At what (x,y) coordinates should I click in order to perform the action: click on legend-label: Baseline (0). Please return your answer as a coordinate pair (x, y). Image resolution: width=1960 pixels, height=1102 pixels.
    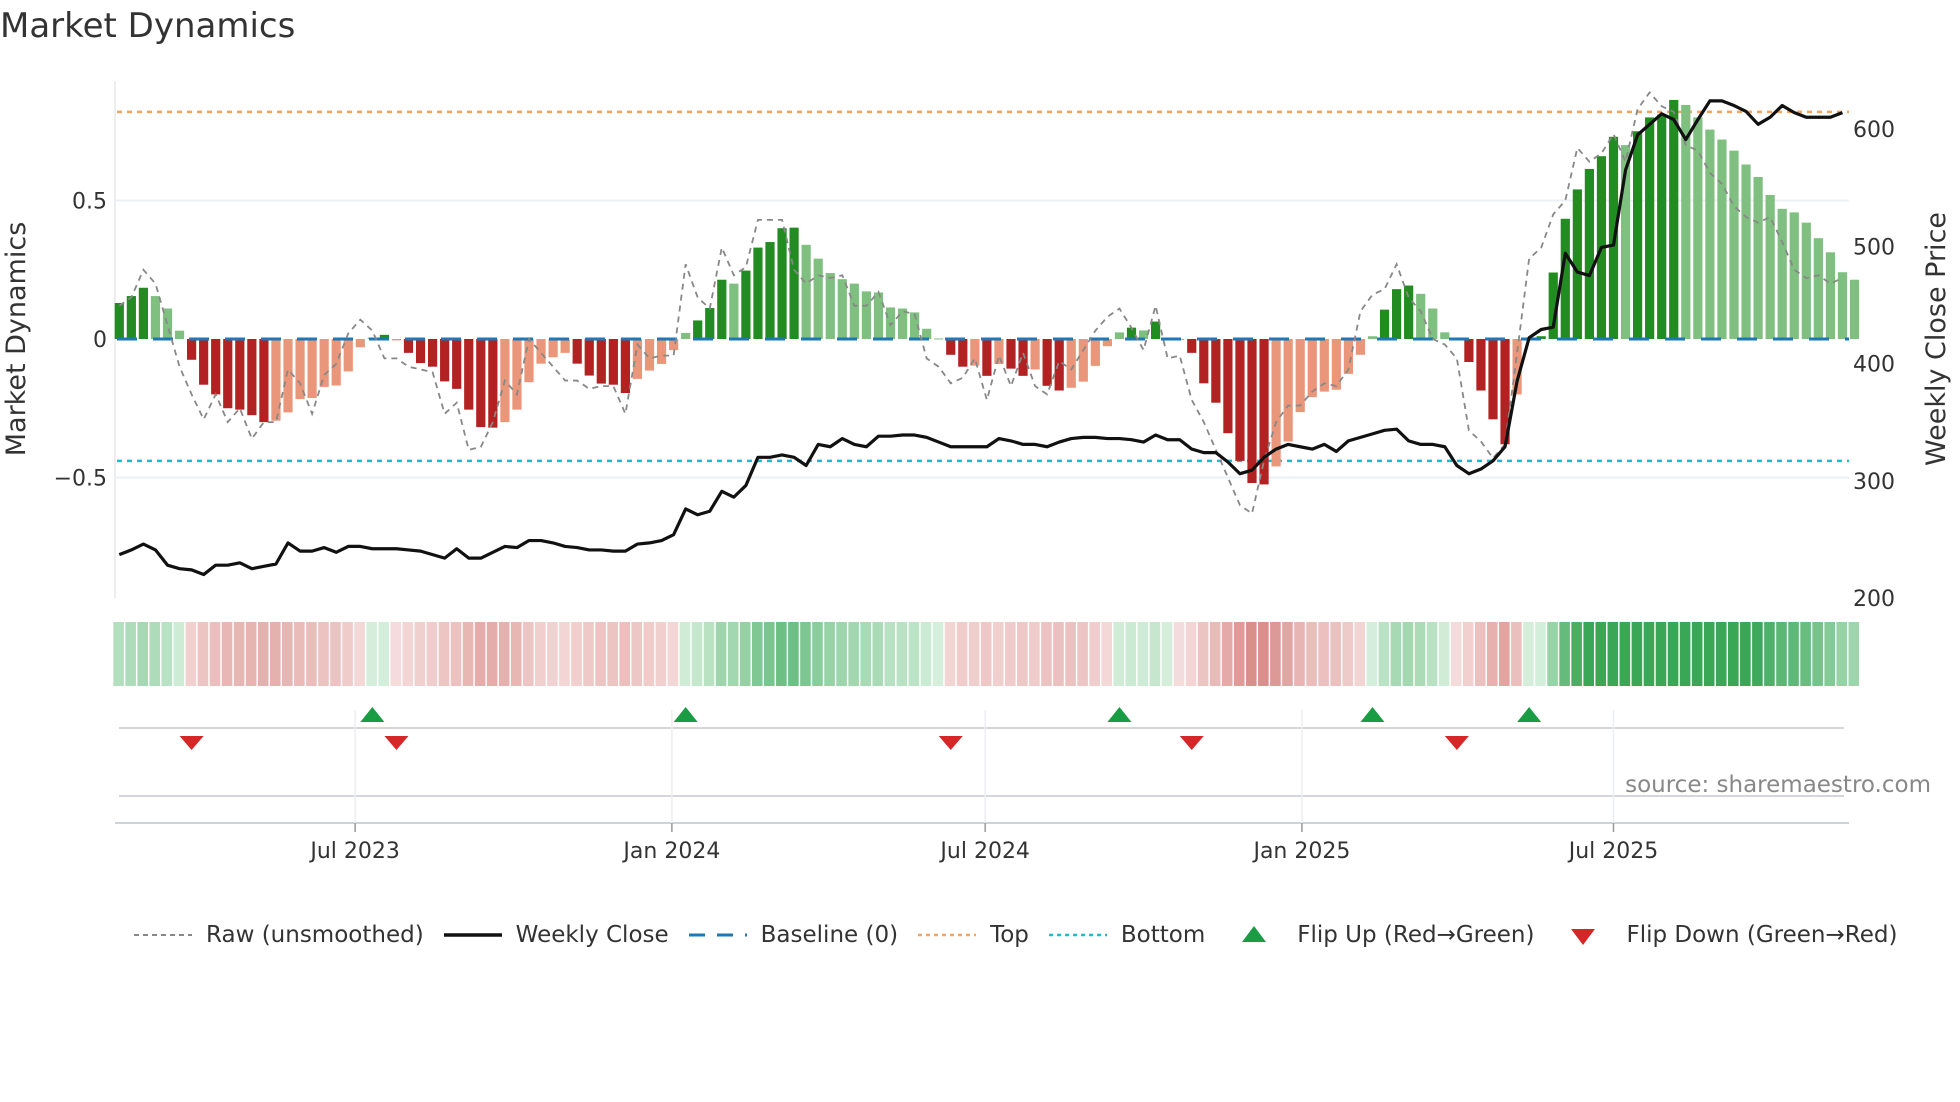
    Looking at the image, I should click on (829, 935).